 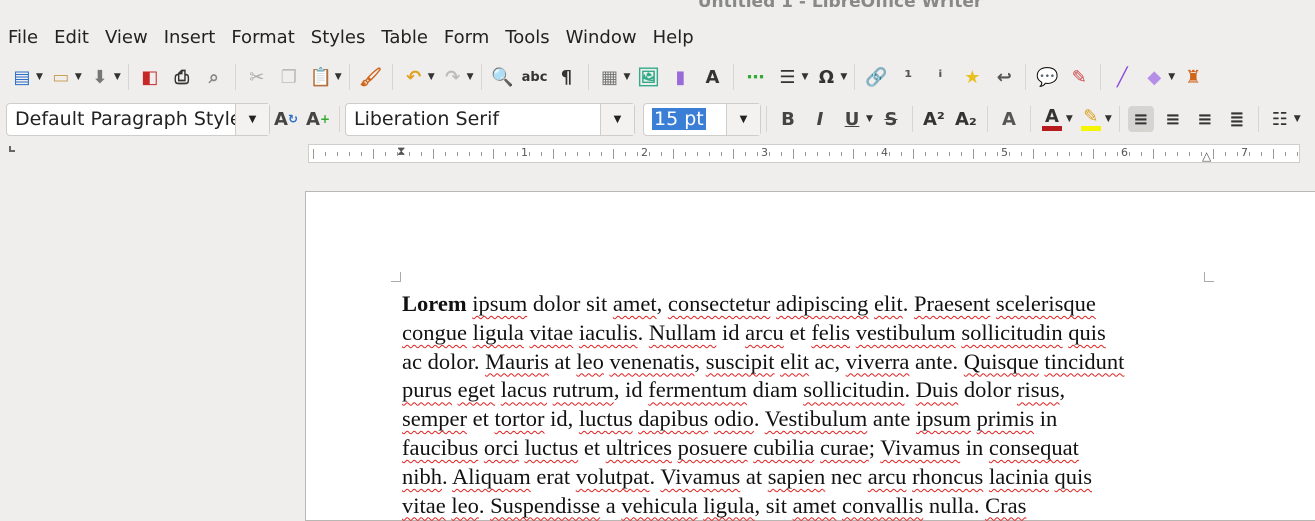 I want to click on endnote-icon: ⁱ, so click(x=940, y=77).